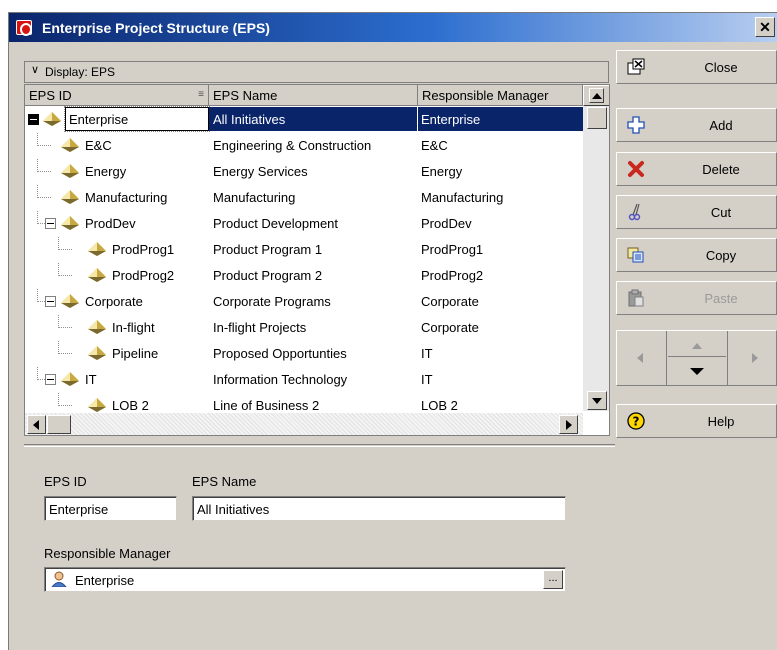 The image size is (777, 650). Describe the element at coordinates (696, 212) in the screenshot. I see `cut-button: Cut` at that location.